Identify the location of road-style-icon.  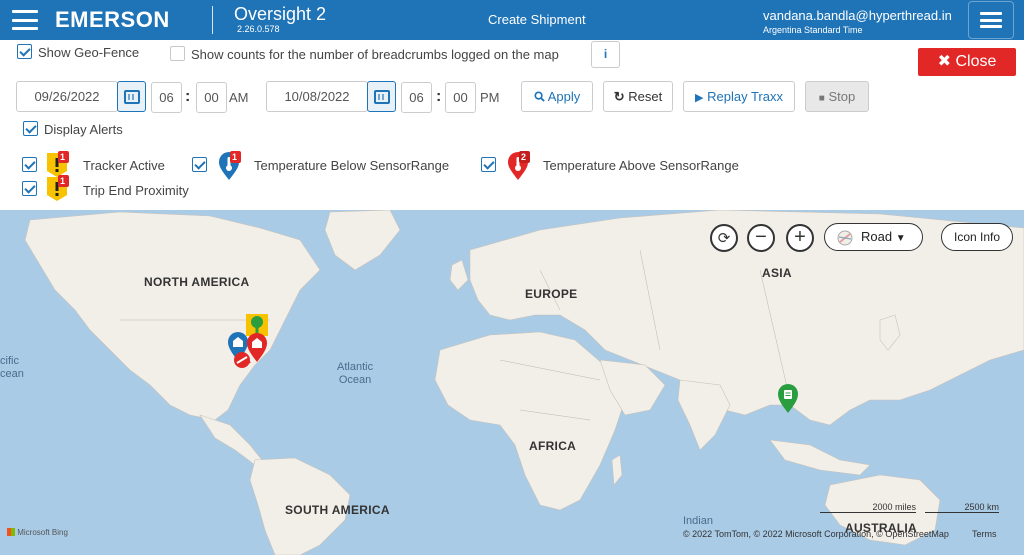
(845, 238).